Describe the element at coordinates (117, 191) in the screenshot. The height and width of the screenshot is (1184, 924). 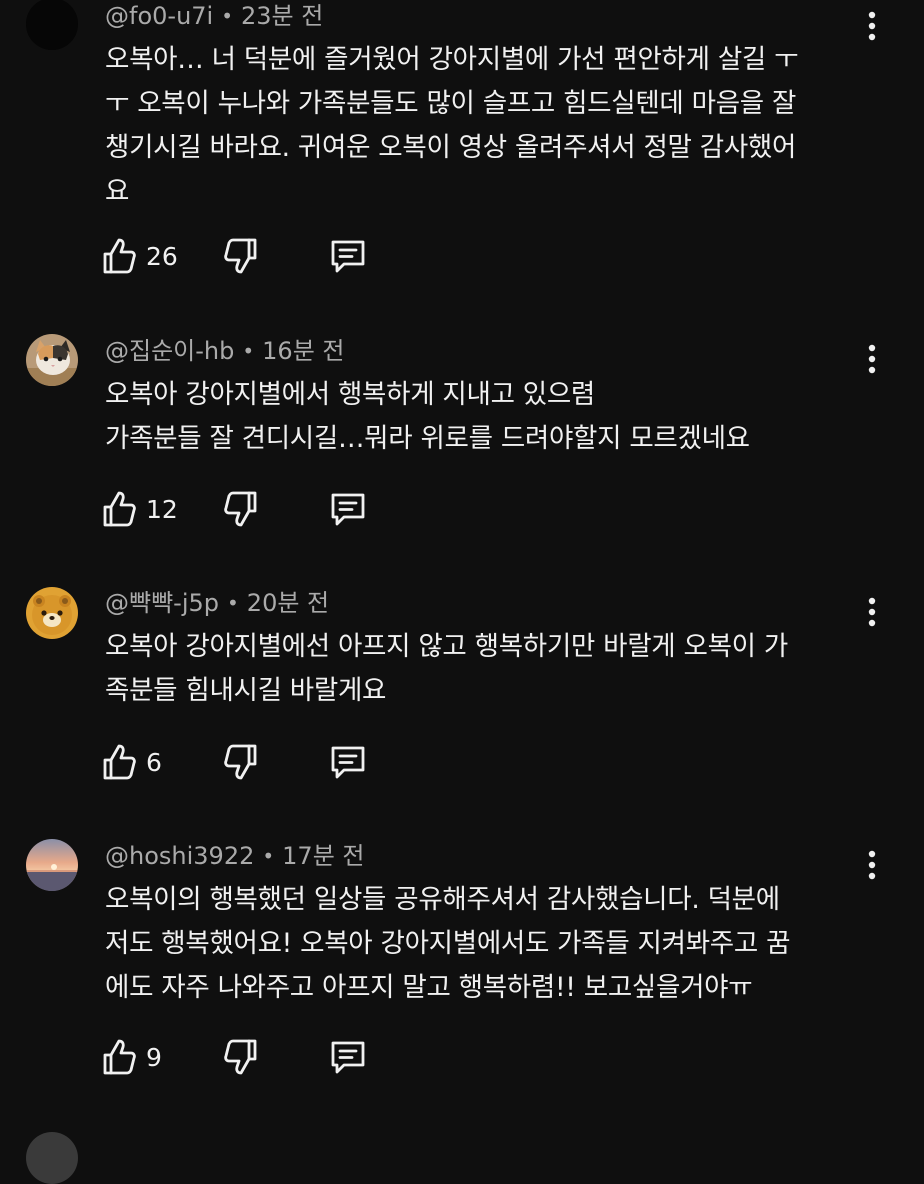
I see `comment-text-line: 요` at that location.